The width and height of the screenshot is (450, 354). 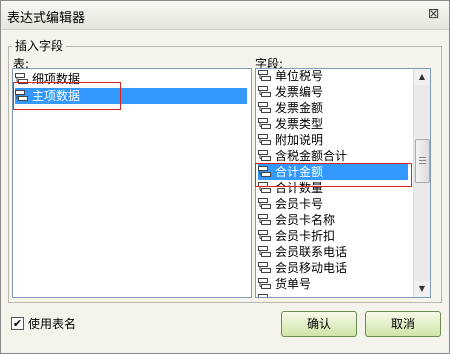 I want to click on field-list-item: 合计数量, so click(x=290, y=188).